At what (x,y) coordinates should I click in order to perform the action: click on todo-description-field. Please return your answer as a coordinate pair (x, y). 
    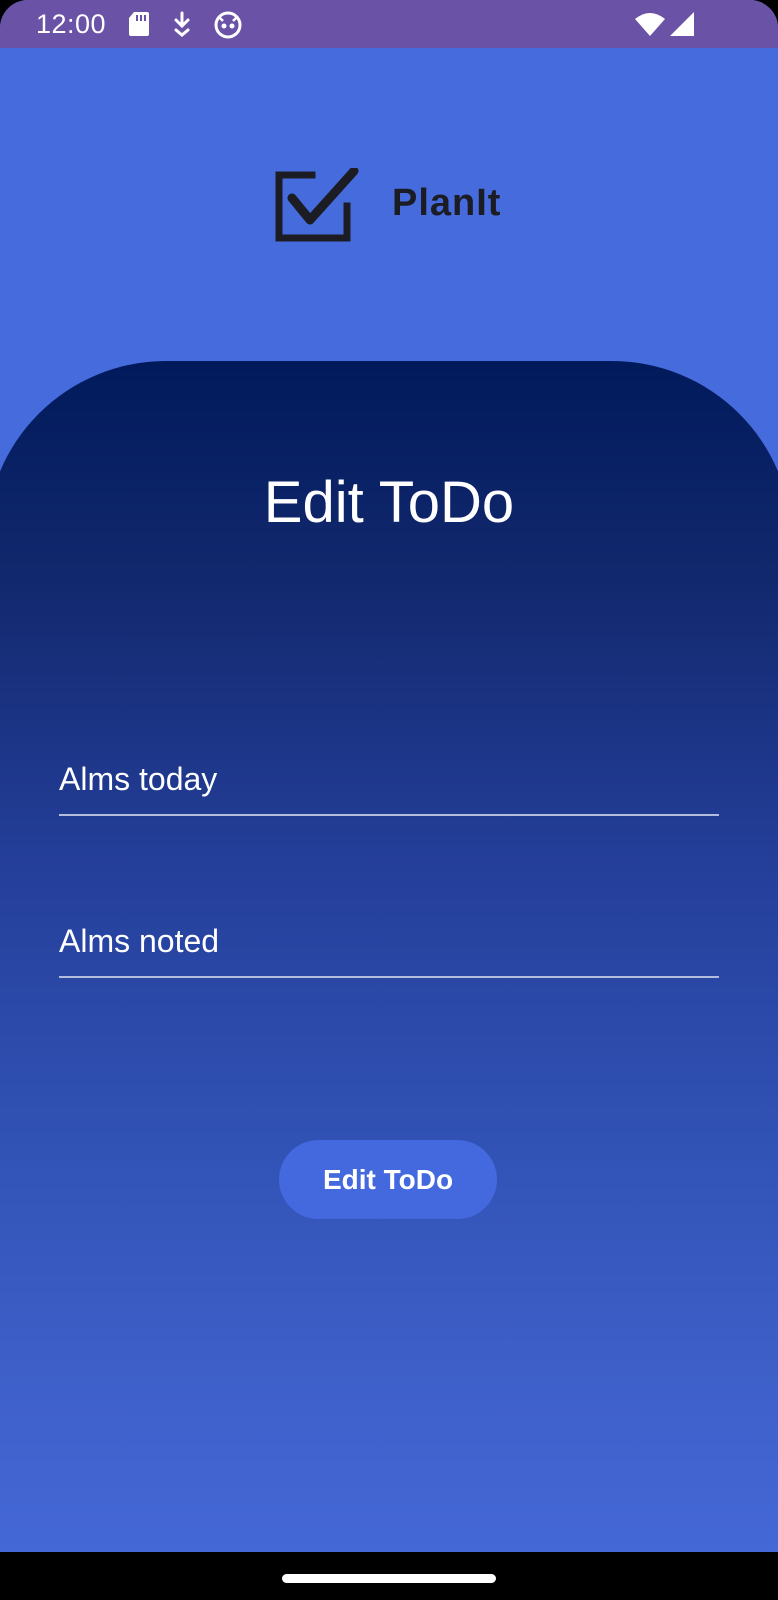
    Looking at the image, I should click on (389, 942).